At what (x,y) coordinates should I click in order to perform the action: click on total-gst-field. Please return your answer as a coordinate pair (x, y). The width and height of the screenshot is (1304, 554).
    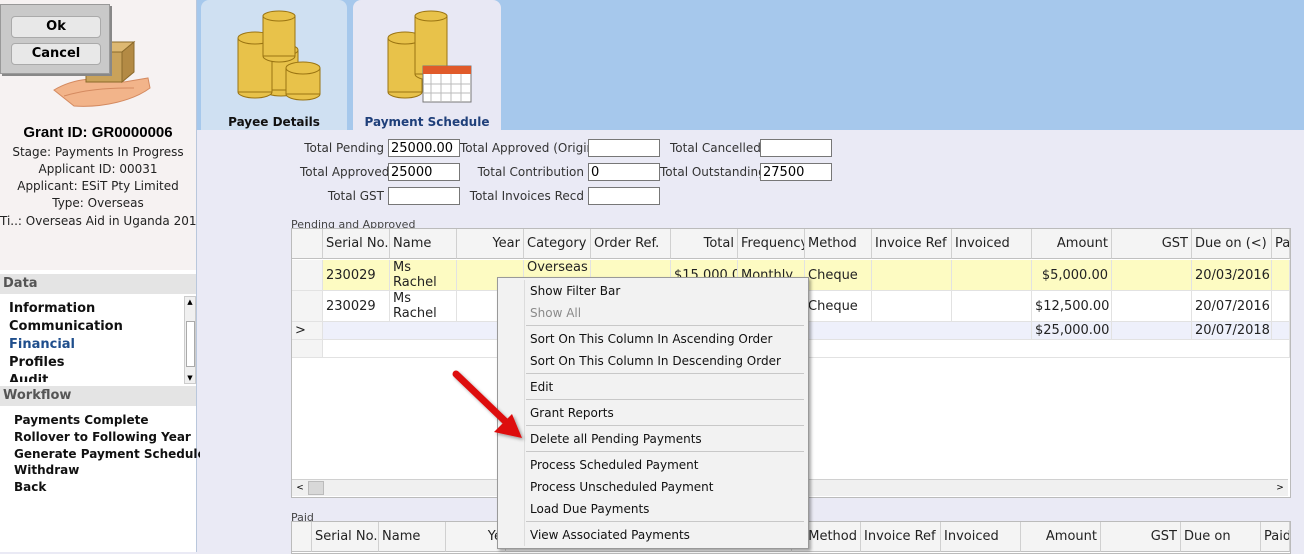
    Looking at the image, I should click on (424, 196).